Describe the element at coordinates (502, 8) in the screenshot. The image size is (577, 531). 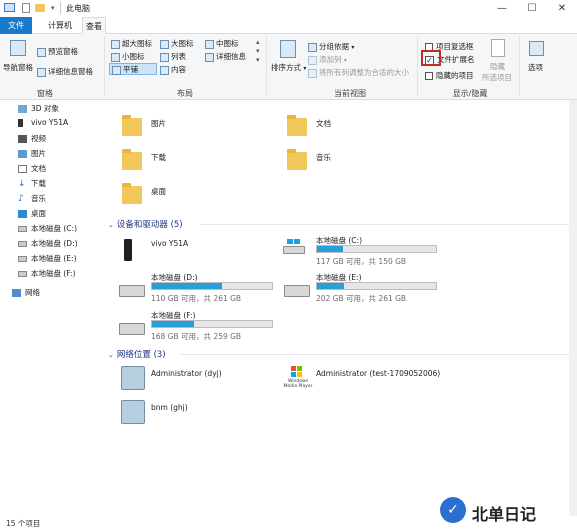
I see `minimize-button: —` at that location.